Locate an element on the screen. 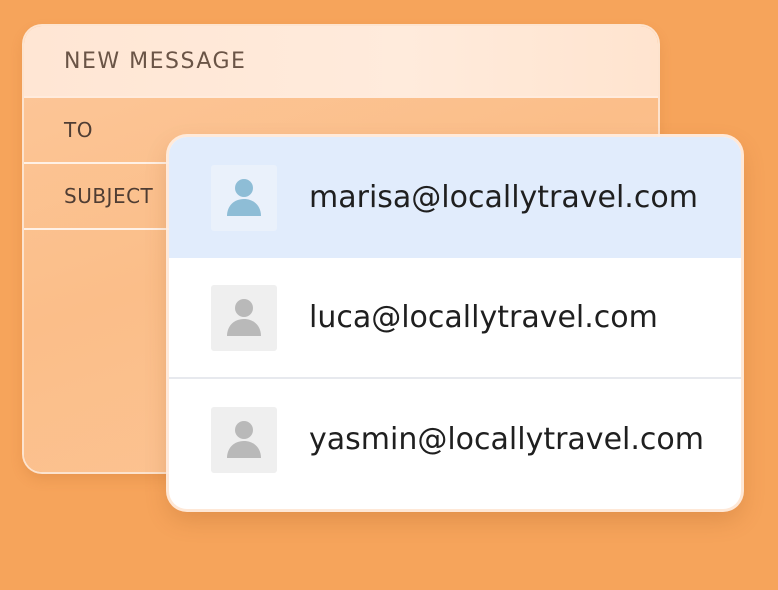  suggestion-email: yasmin@locallytravel.com is located at coordinates (506, 439).